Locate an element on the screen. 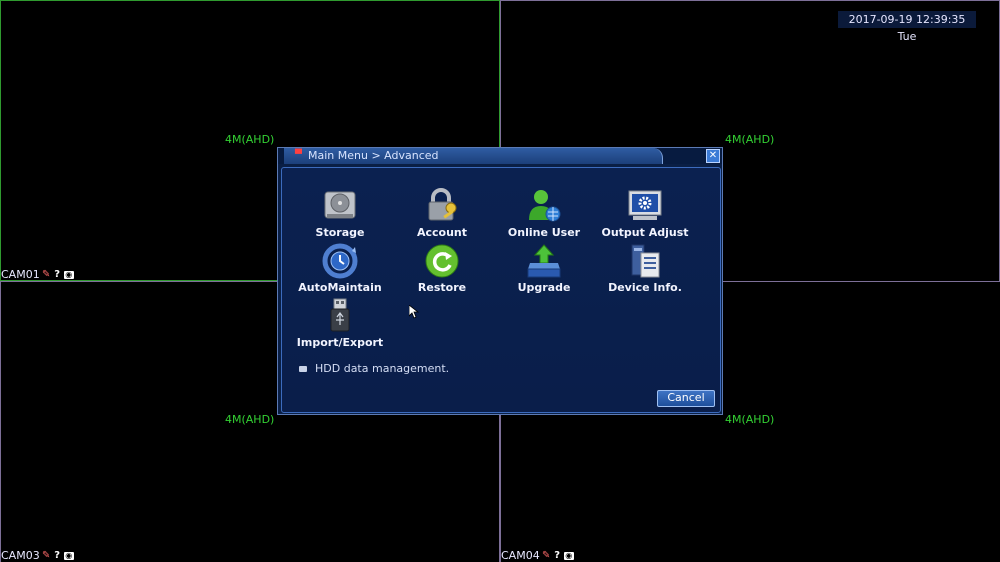 The width and height of the screenshot is (1000, 562). menu-item-output-adjust: Output Adjust is located at coordinates (645, 213).